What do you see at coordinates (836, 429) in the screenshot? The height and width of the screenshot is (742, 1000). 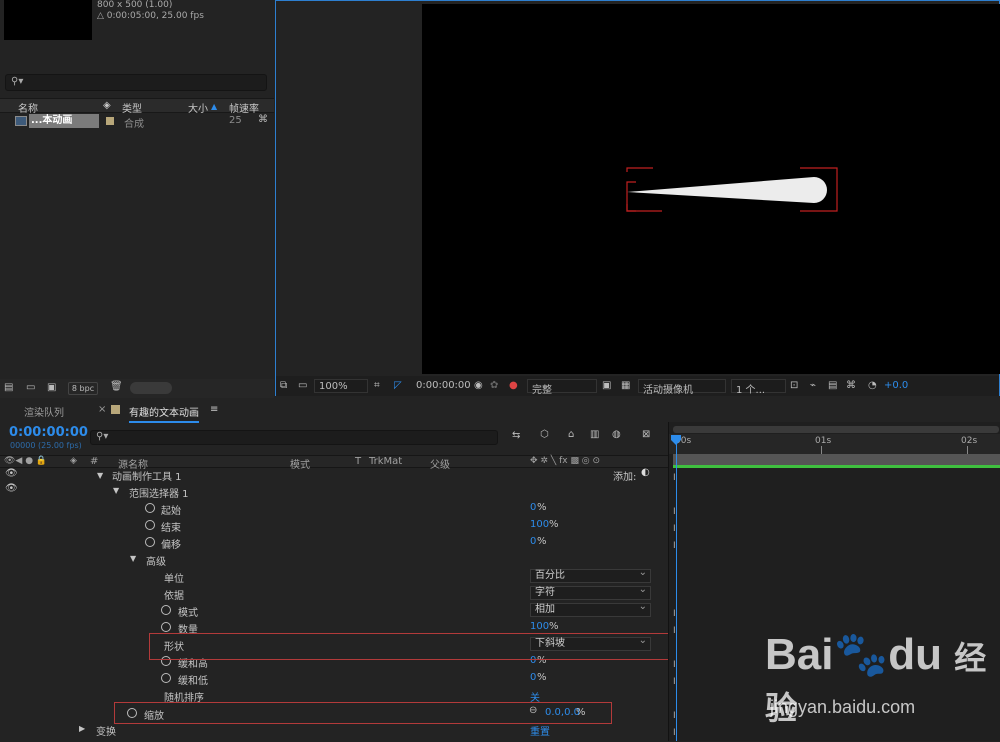 I see `work-area-bar` at bounding box center [836, 429].